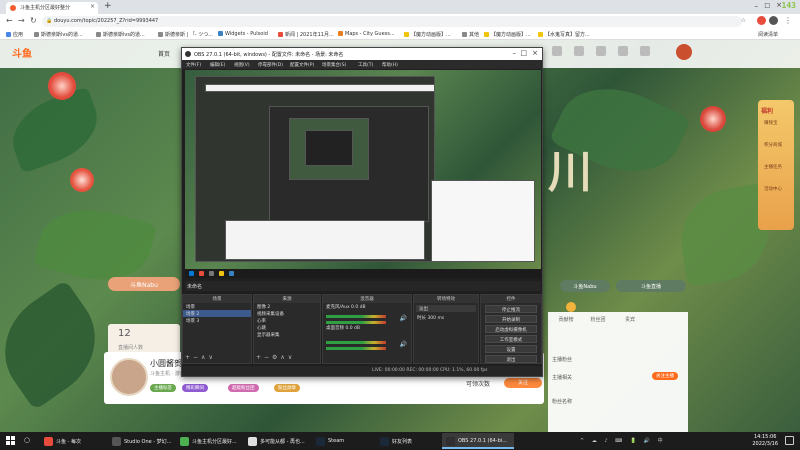  What do you see at coordinates (52, 8) in the screenshot?
I see `browser-tab: 斗鱼主机分区最好整分 ×` at bounding box center [52, 8].